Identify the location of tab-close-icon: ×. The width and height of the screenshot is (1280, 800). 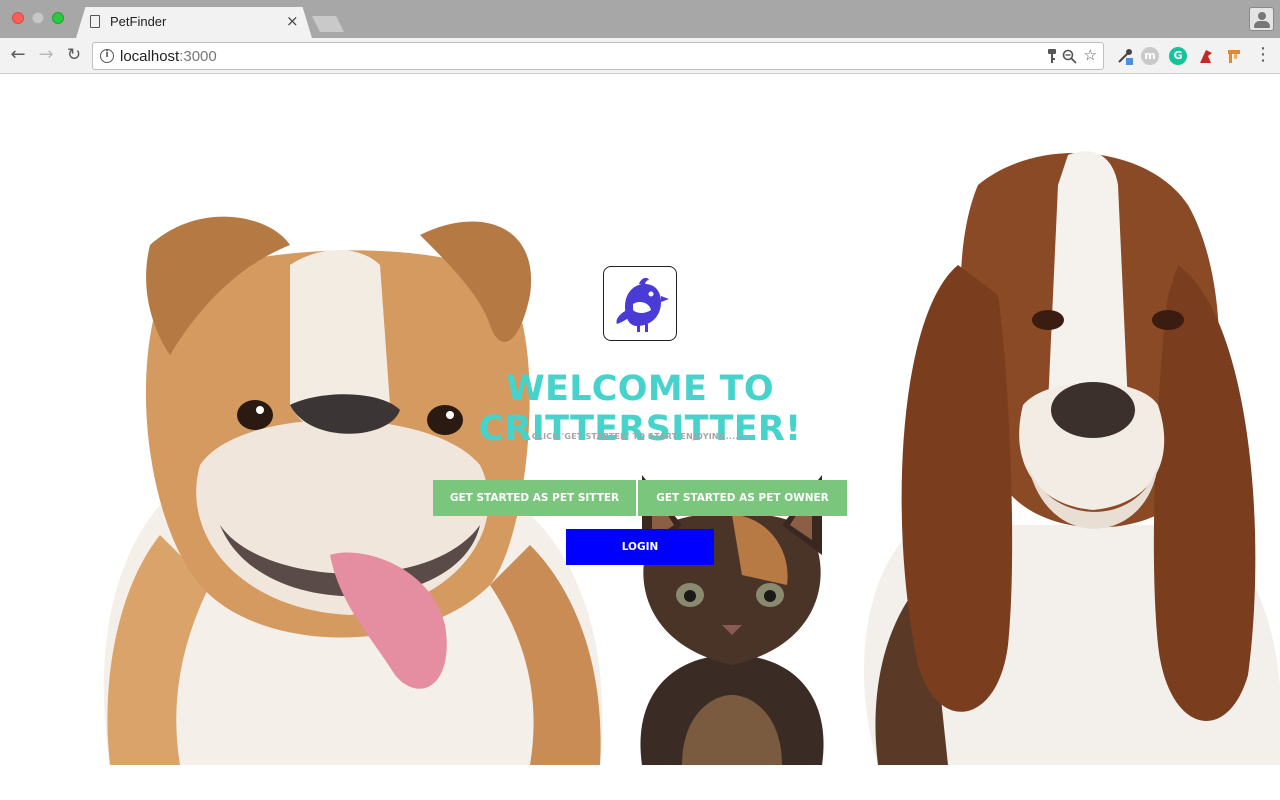
(292, 21).